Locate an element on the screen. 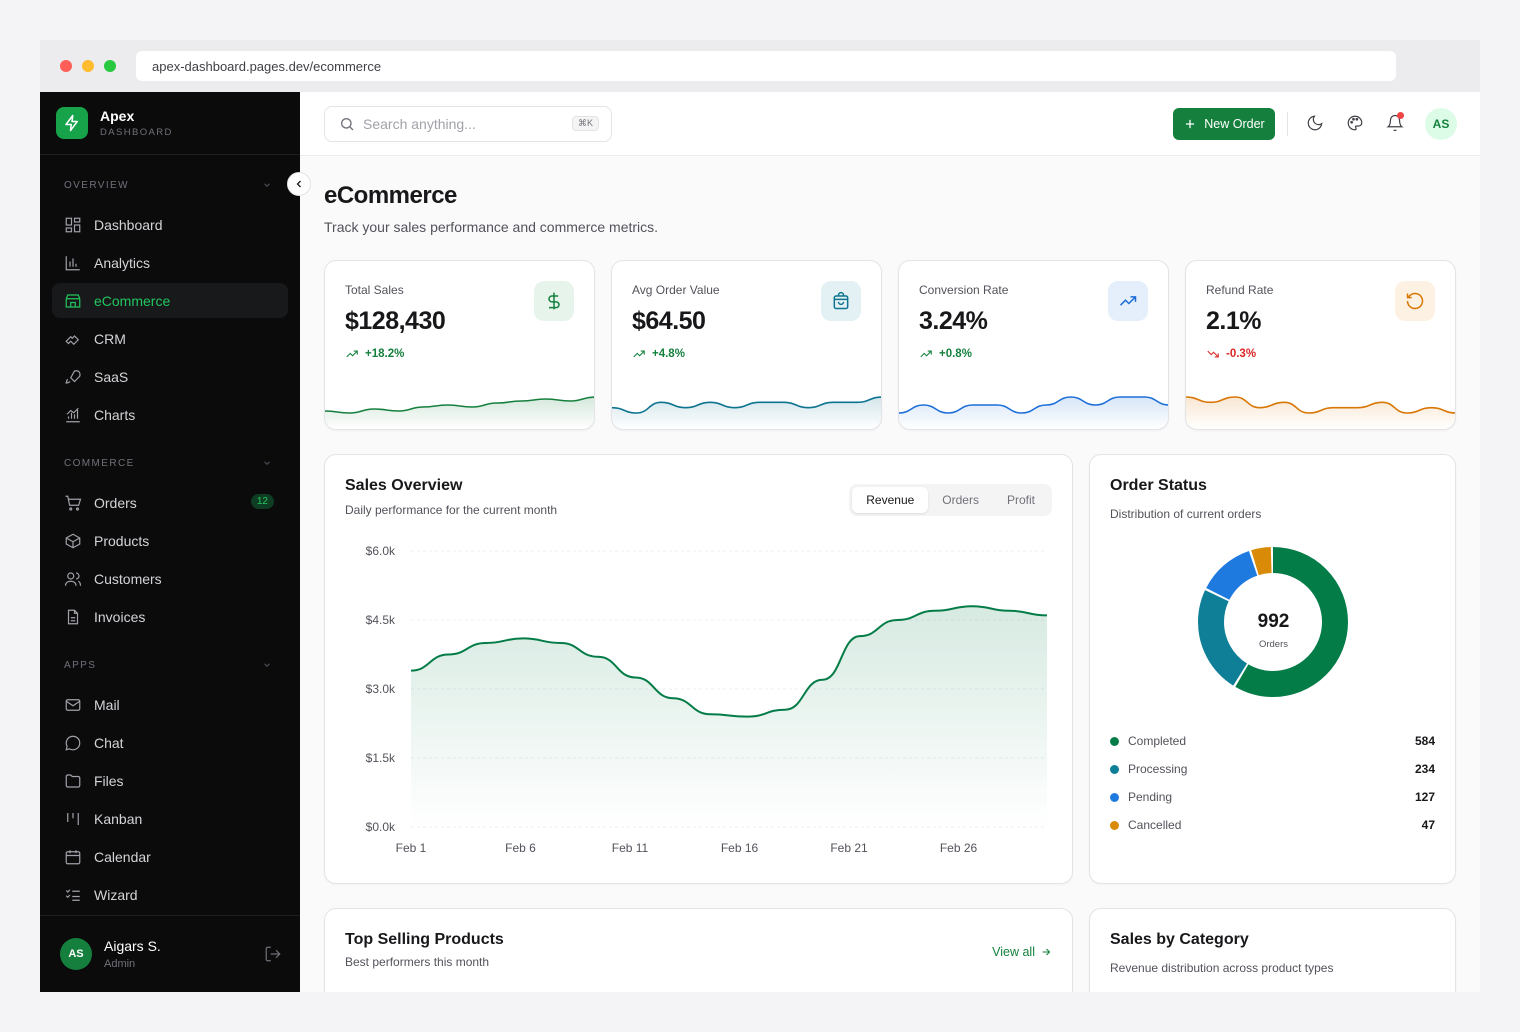 The width and height of the screenshot is (1520, 1032). stat-card-avg-order-value: Avg Order Value $64.50 +4.8% is located at coordinates (746, 345).